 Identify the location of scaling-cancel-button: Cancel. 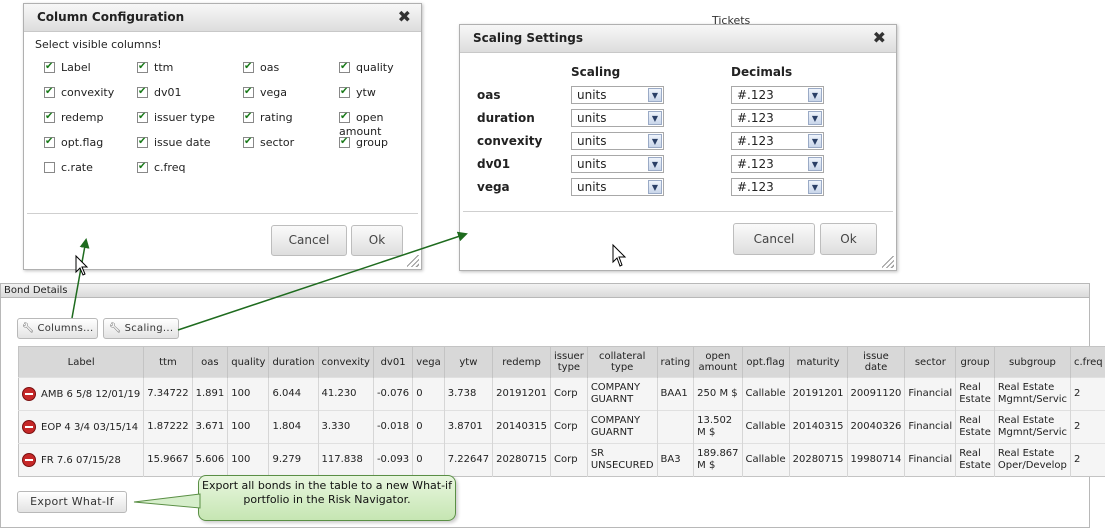
(774, 239).